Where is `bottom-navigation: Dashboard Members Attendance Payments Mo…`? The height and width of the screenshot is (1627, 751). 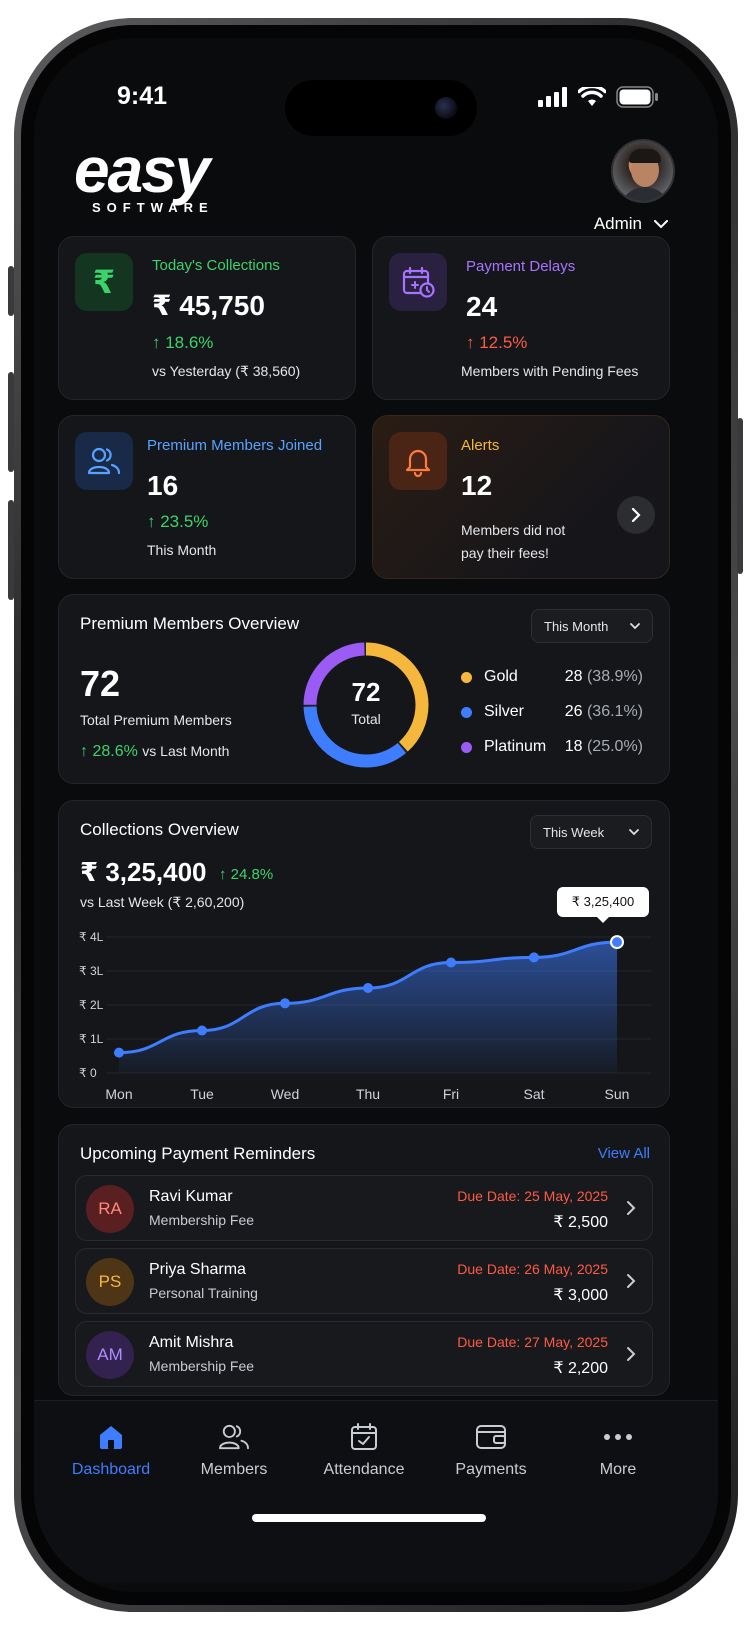
bottom-navigation: Dashboard Members Attendance Payments Mo… is located at coordinates (376, 1491).